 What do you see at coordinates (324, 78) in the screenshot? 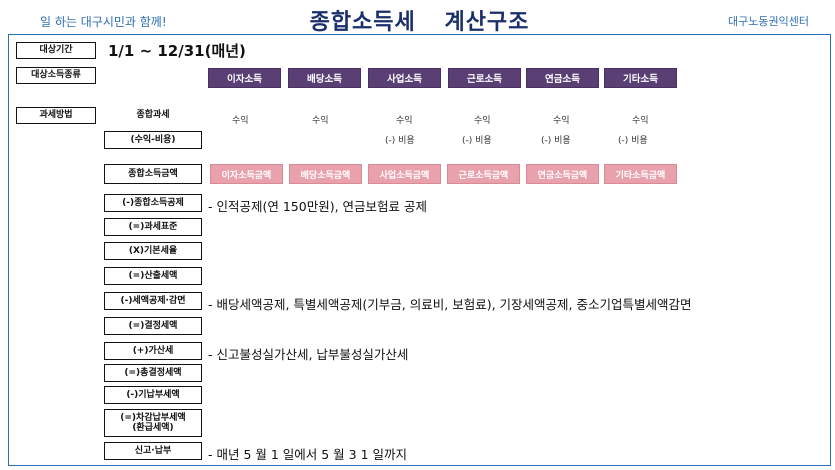
I see `income-type-dividend: 배당소득` at bounding box center [324, 78].